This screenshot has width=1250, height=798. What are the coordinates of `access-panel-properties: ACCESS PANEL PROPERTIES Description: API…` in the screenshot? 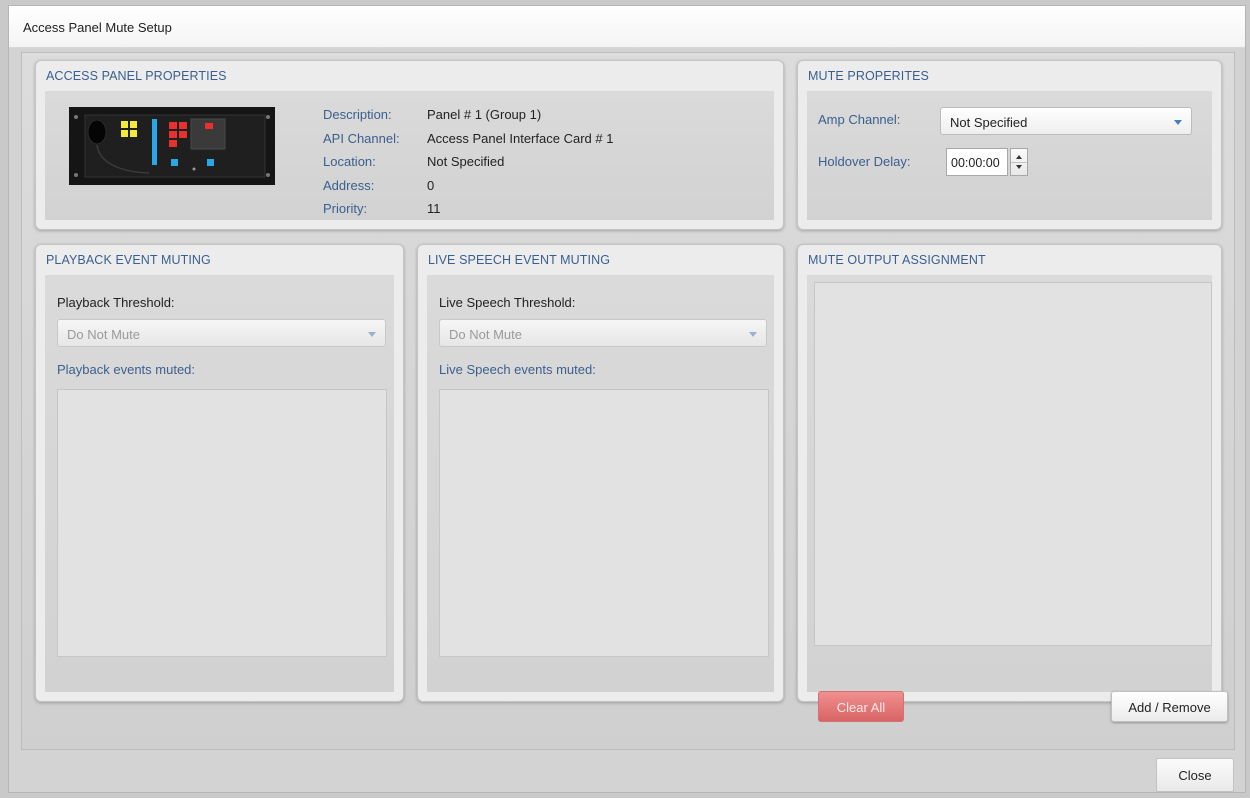 It's located at (409, 145).